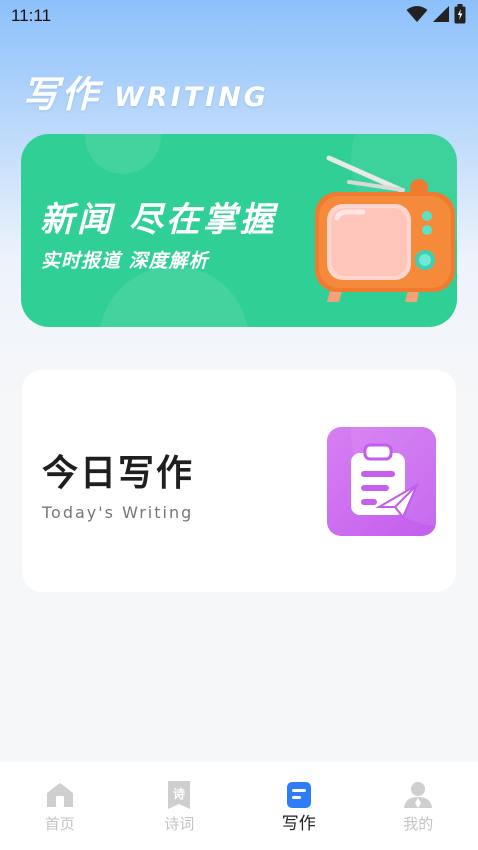  What do you see at coordinates (299, 795) in the screenshot?
I see `document-icon` at bounding box center [299, 795].